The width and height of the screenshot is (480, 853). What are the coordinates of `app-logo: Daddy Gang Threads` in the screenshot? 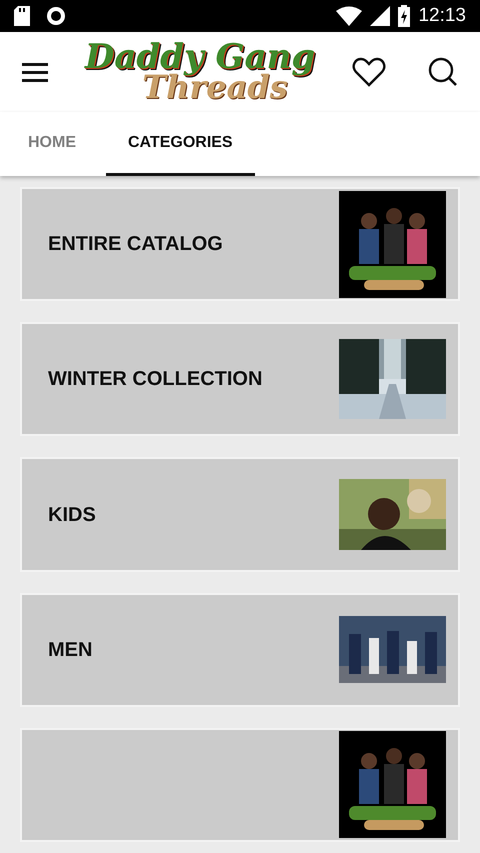 It's located at (200, 72).